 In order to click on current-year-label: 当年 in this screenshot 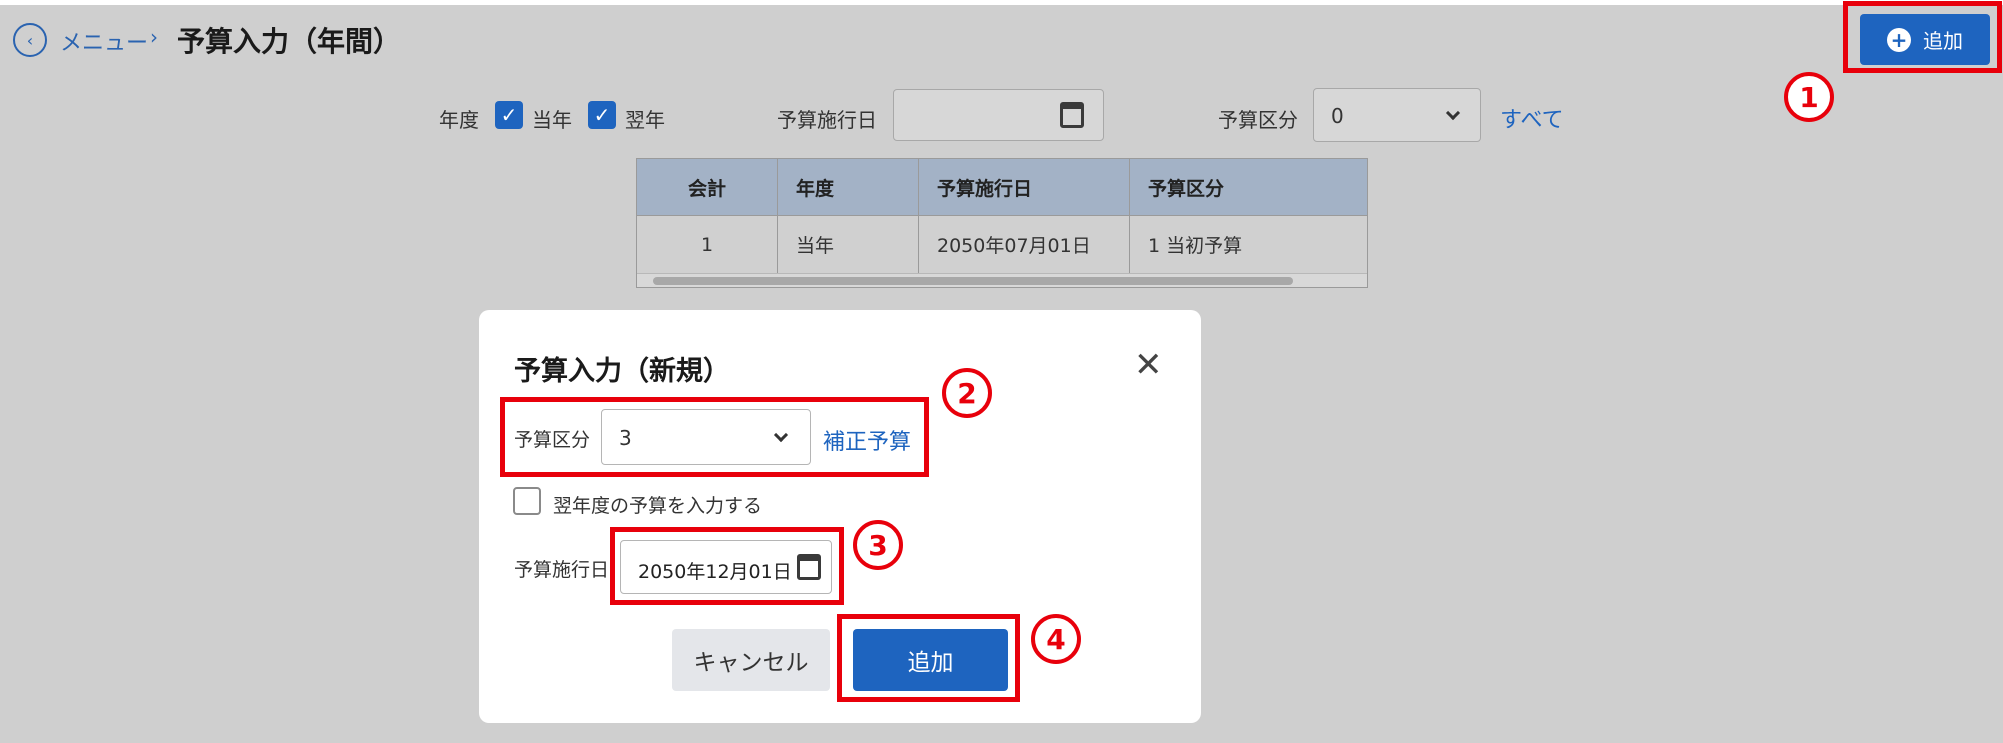, I will do `click(552, 120)`.